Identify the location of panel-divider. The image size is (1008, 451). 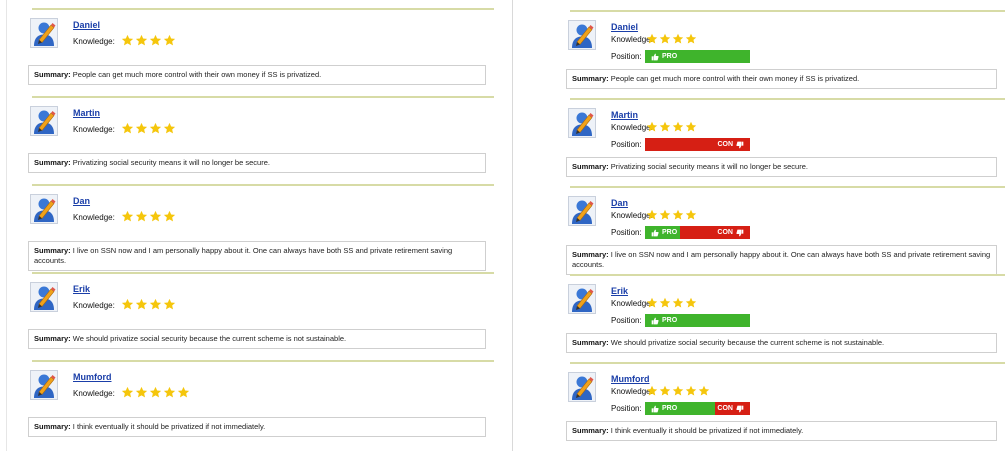
(512, 225).